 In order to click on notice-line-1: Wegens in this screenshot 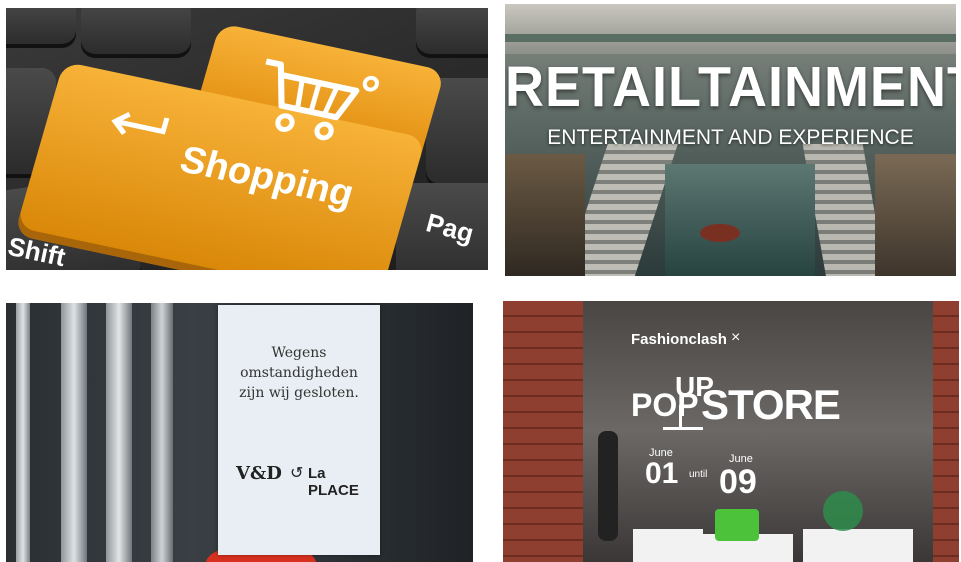, I will do `click(299, 353)`.